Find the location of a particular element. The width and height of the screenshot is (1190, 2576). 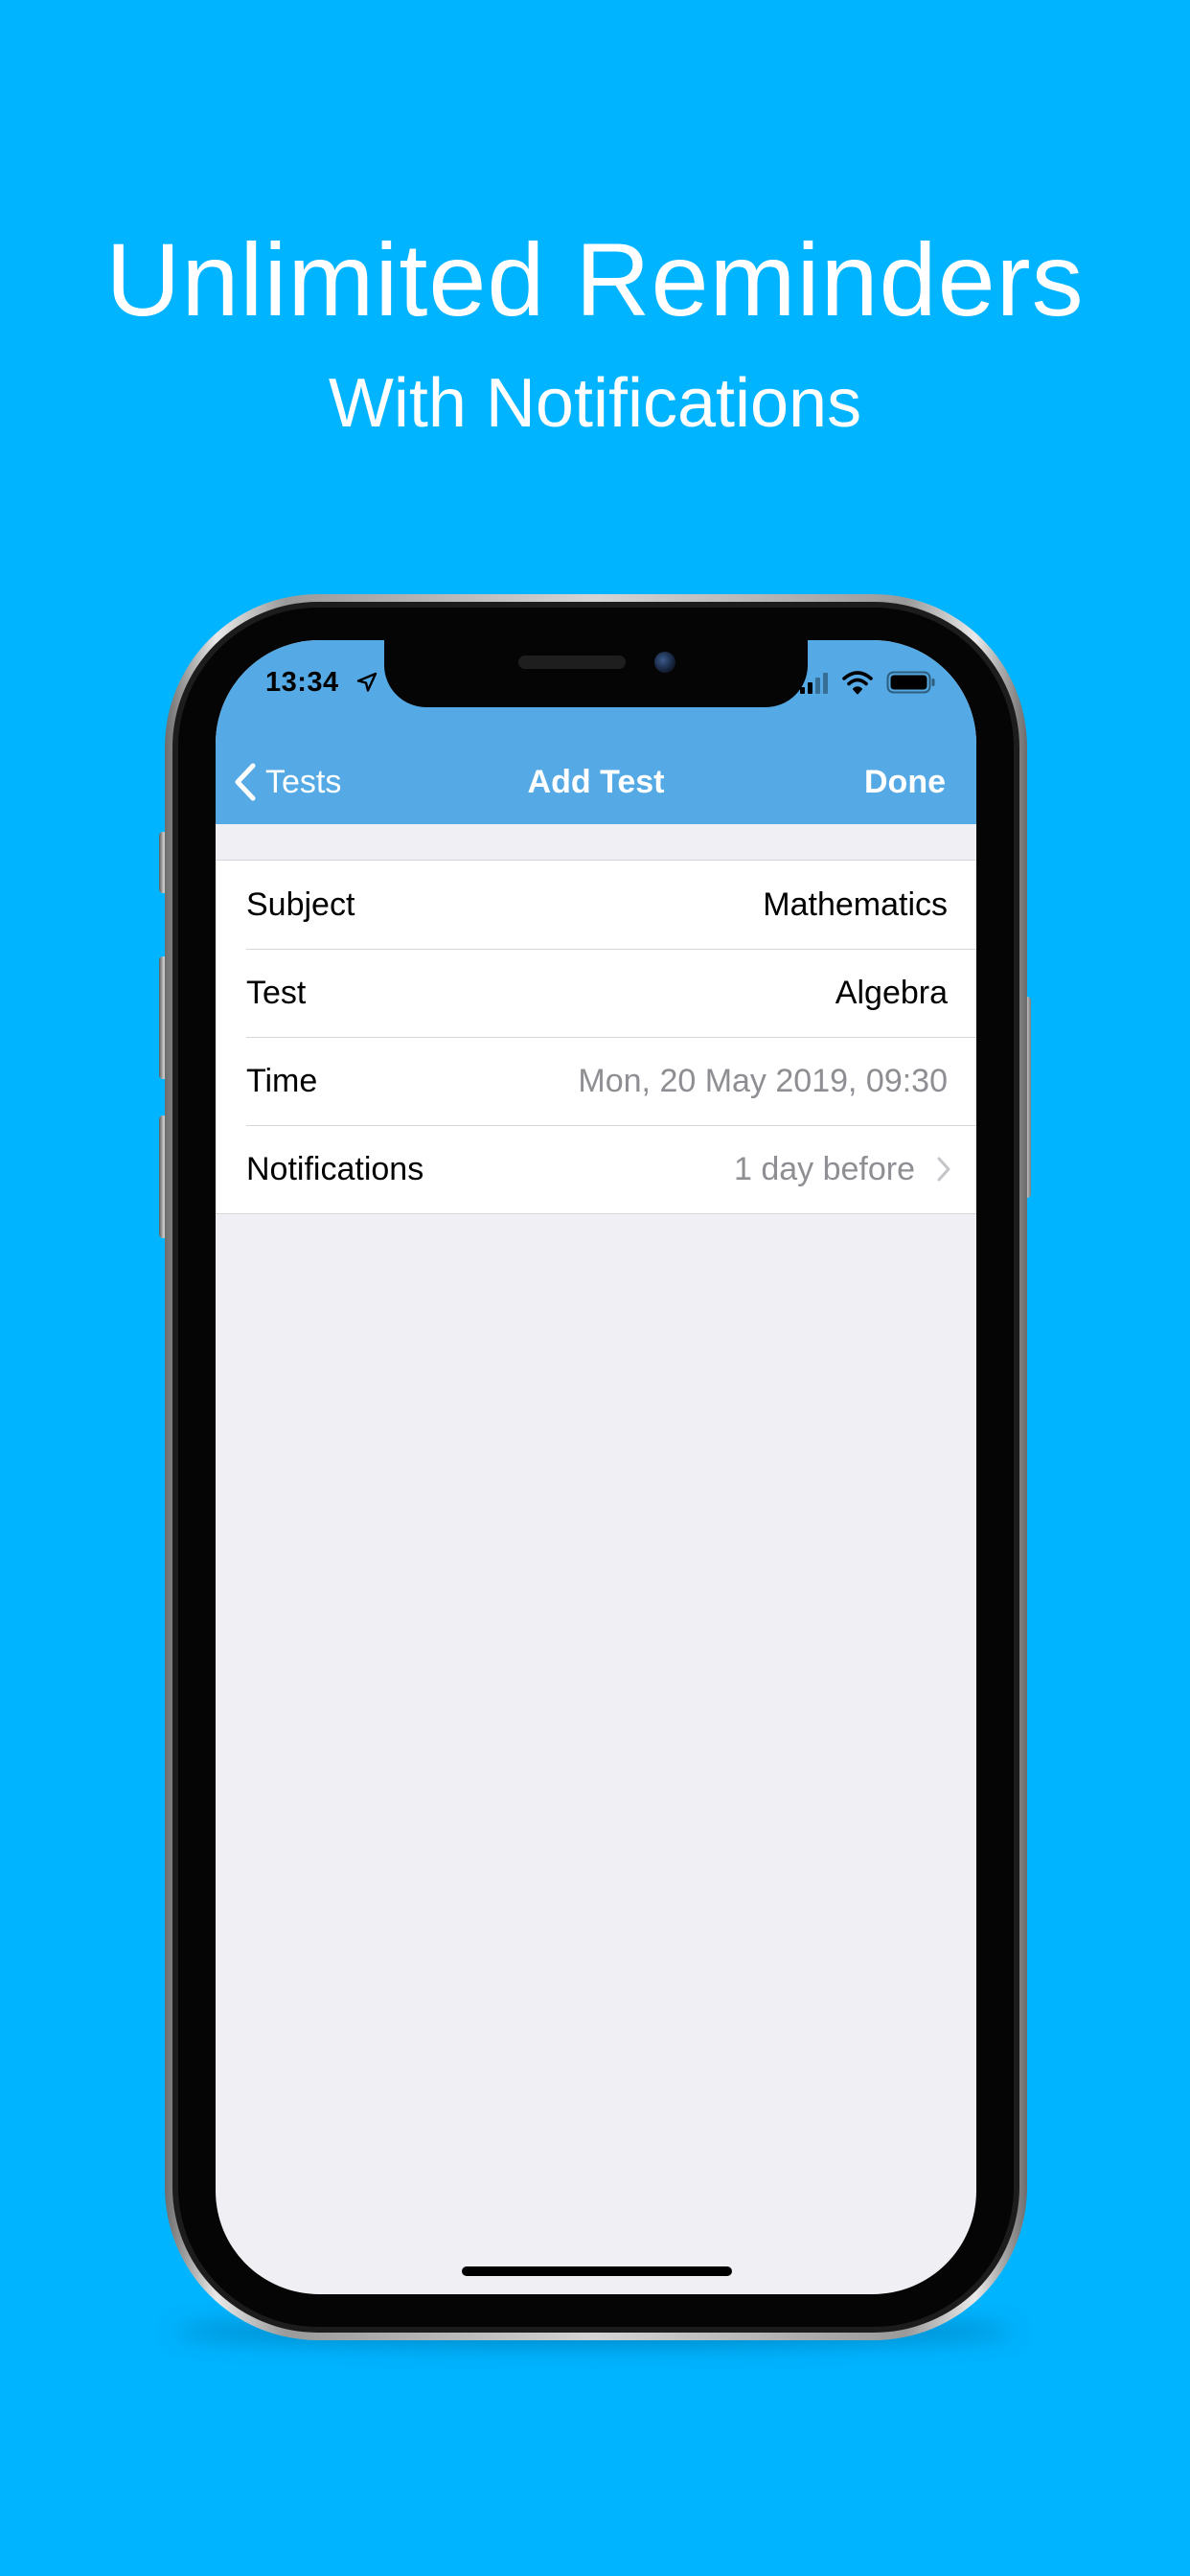

time-value: Mon, 20 May 2019, 09:30 is located at coordinates (763, 1080).